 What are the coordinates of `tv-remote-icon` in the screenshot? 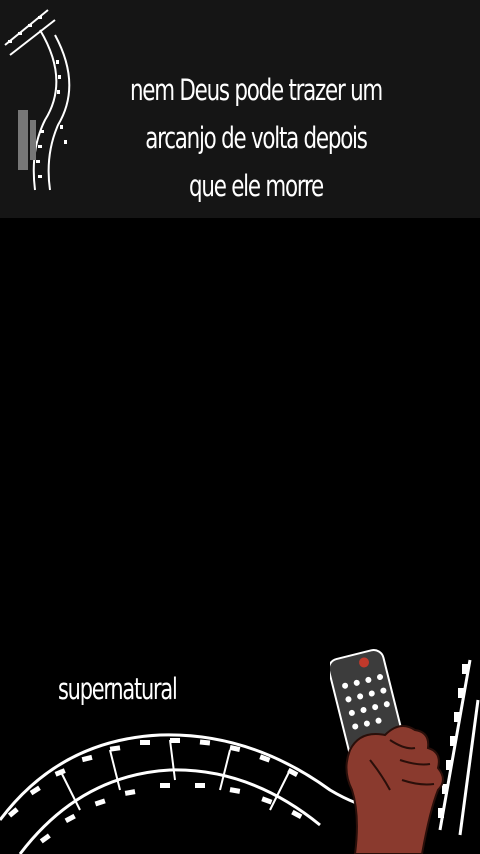 It's located at (387, 751).